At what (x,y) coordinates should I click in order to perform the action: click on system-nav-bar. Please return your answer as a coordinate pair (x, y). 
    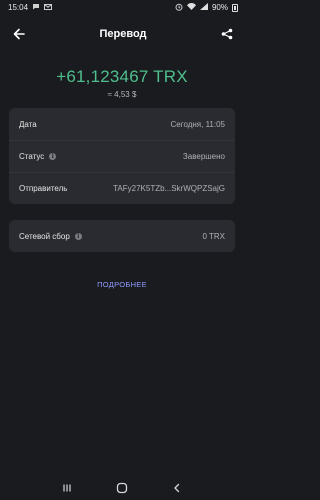
    Looking at the image, I should click on (122, 488).